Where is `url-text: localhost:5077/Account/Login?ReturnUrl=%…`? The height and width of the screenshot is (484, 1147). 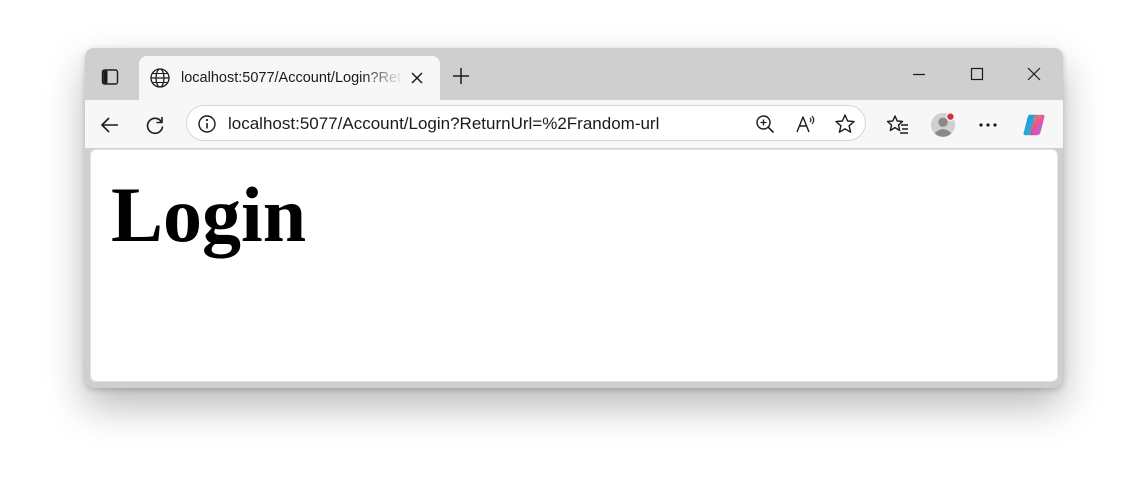
url-text: localhost:5077/Account/Login?ReturnUrl=%… is located at coordinates (443, 124).